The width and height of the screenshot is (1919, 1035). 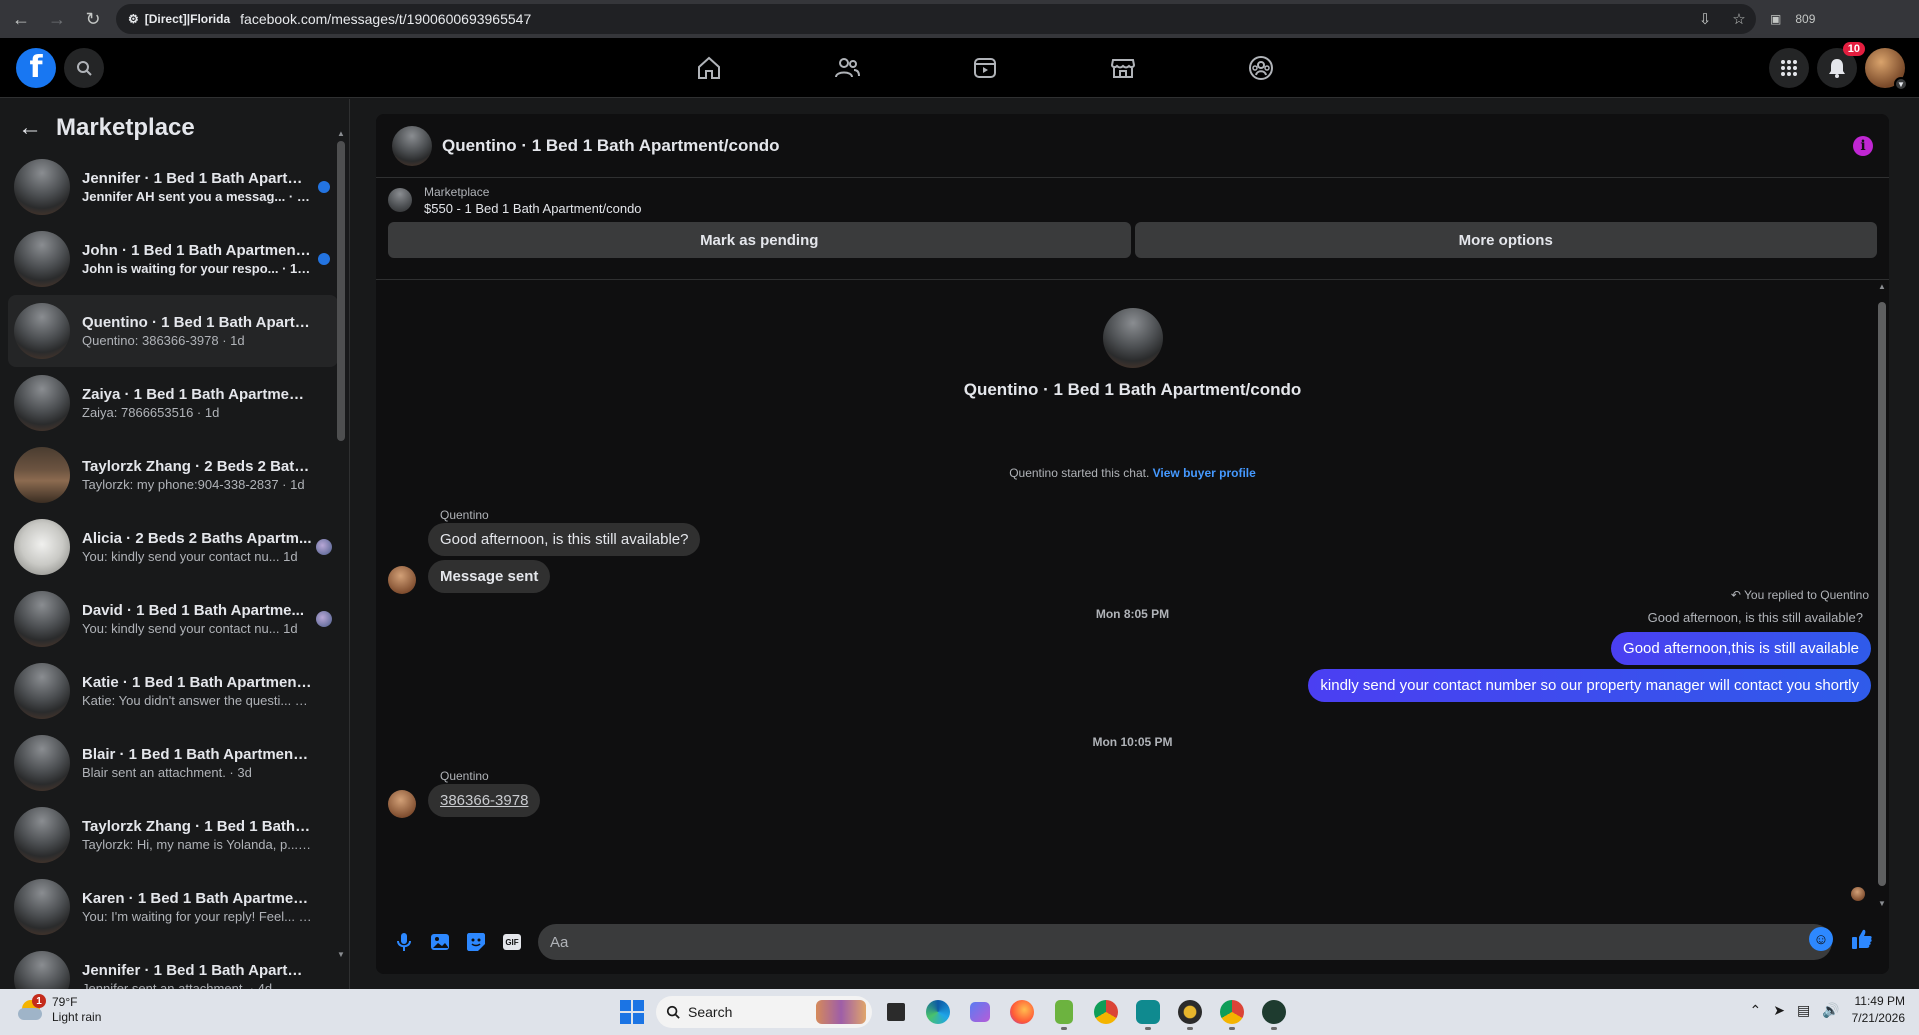 What do you see at coordinates (1830, 1010) in the screenshot?
I see `volume-icon: 🔊` at bounding box center [1830, 1010].